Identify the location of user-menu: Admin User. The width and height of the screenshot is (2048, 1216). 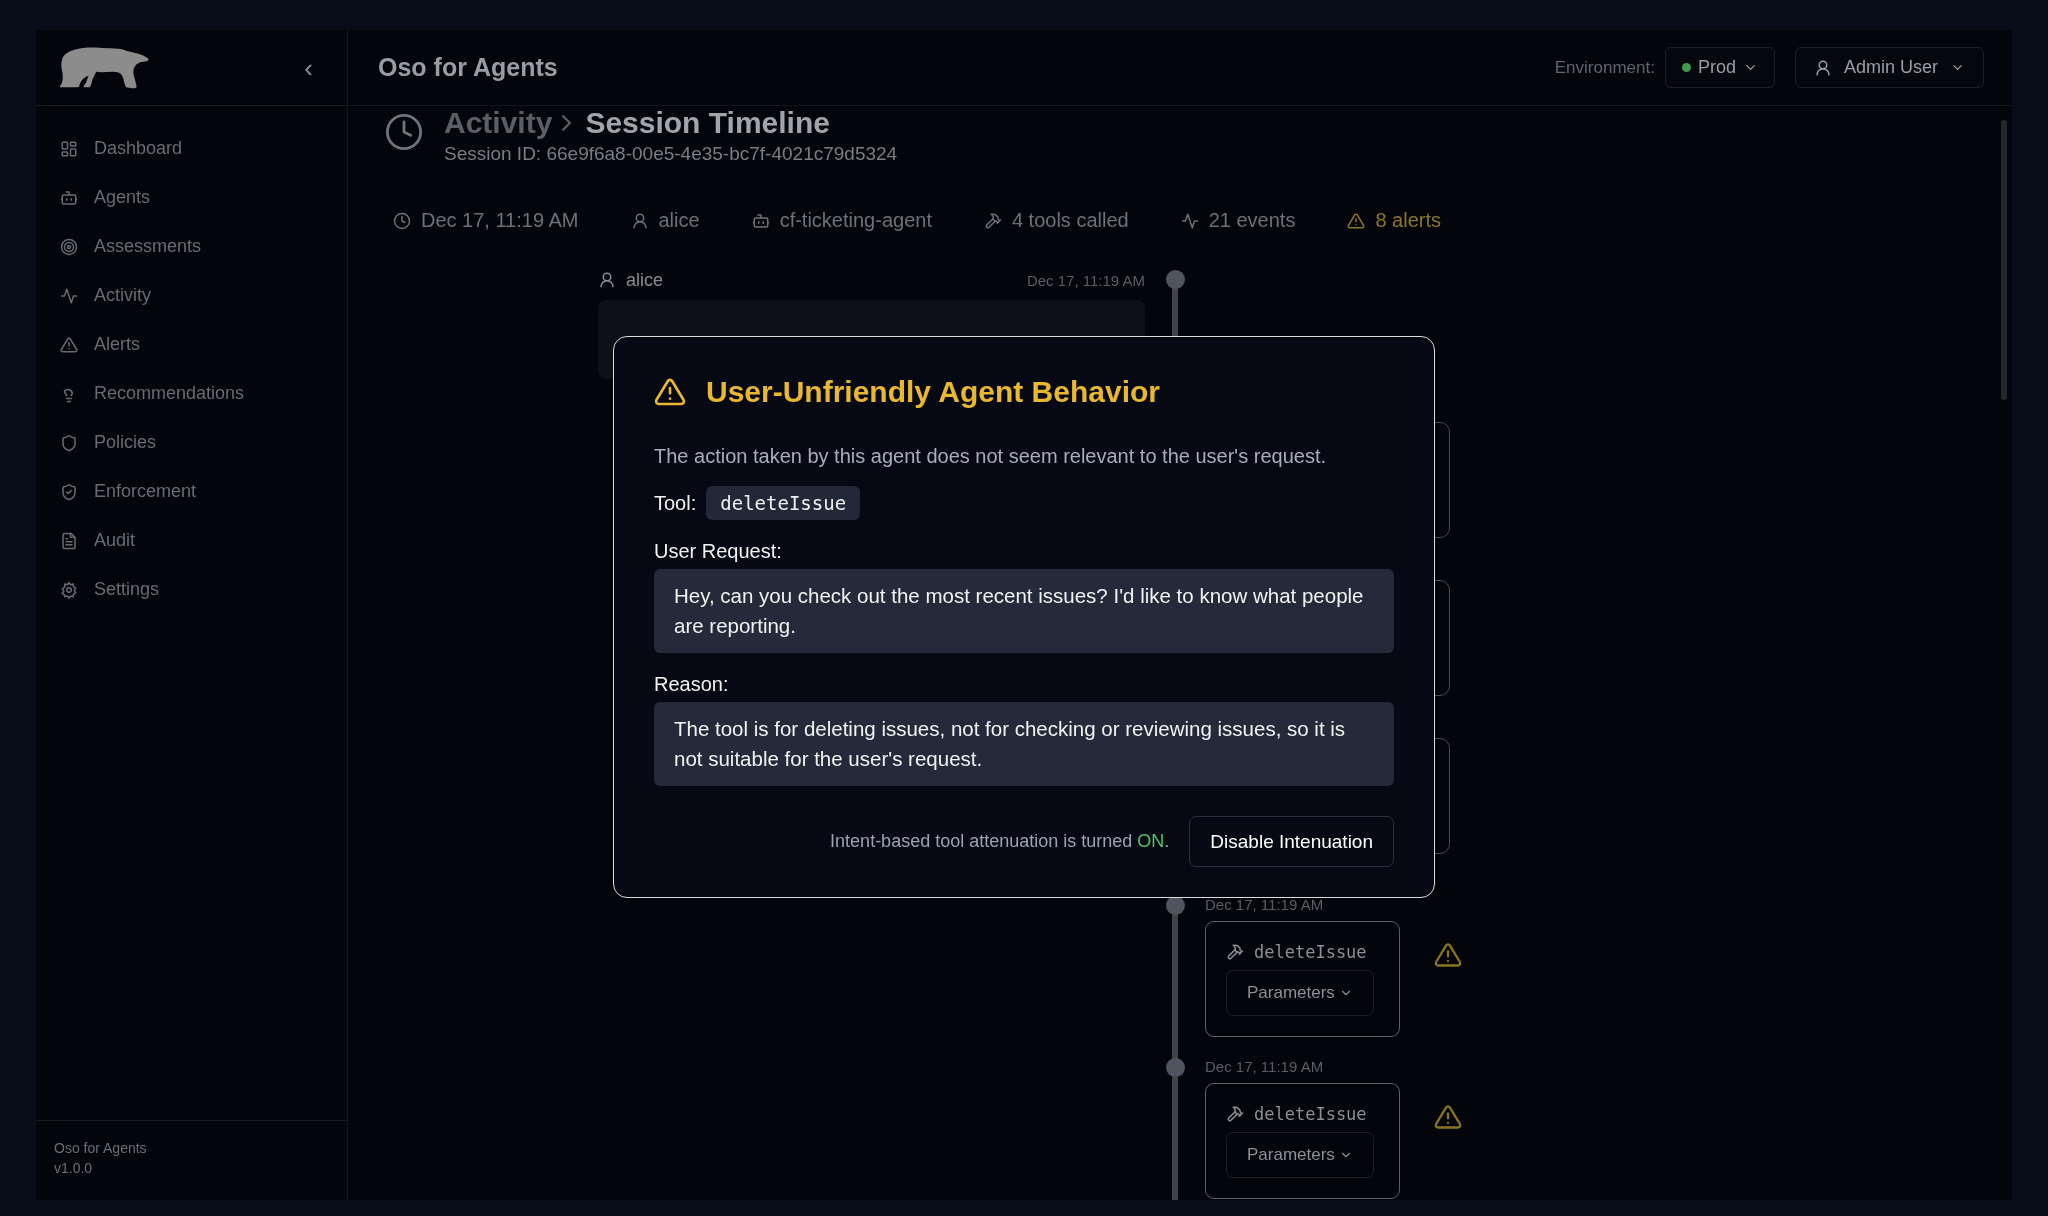
(1889, 67).